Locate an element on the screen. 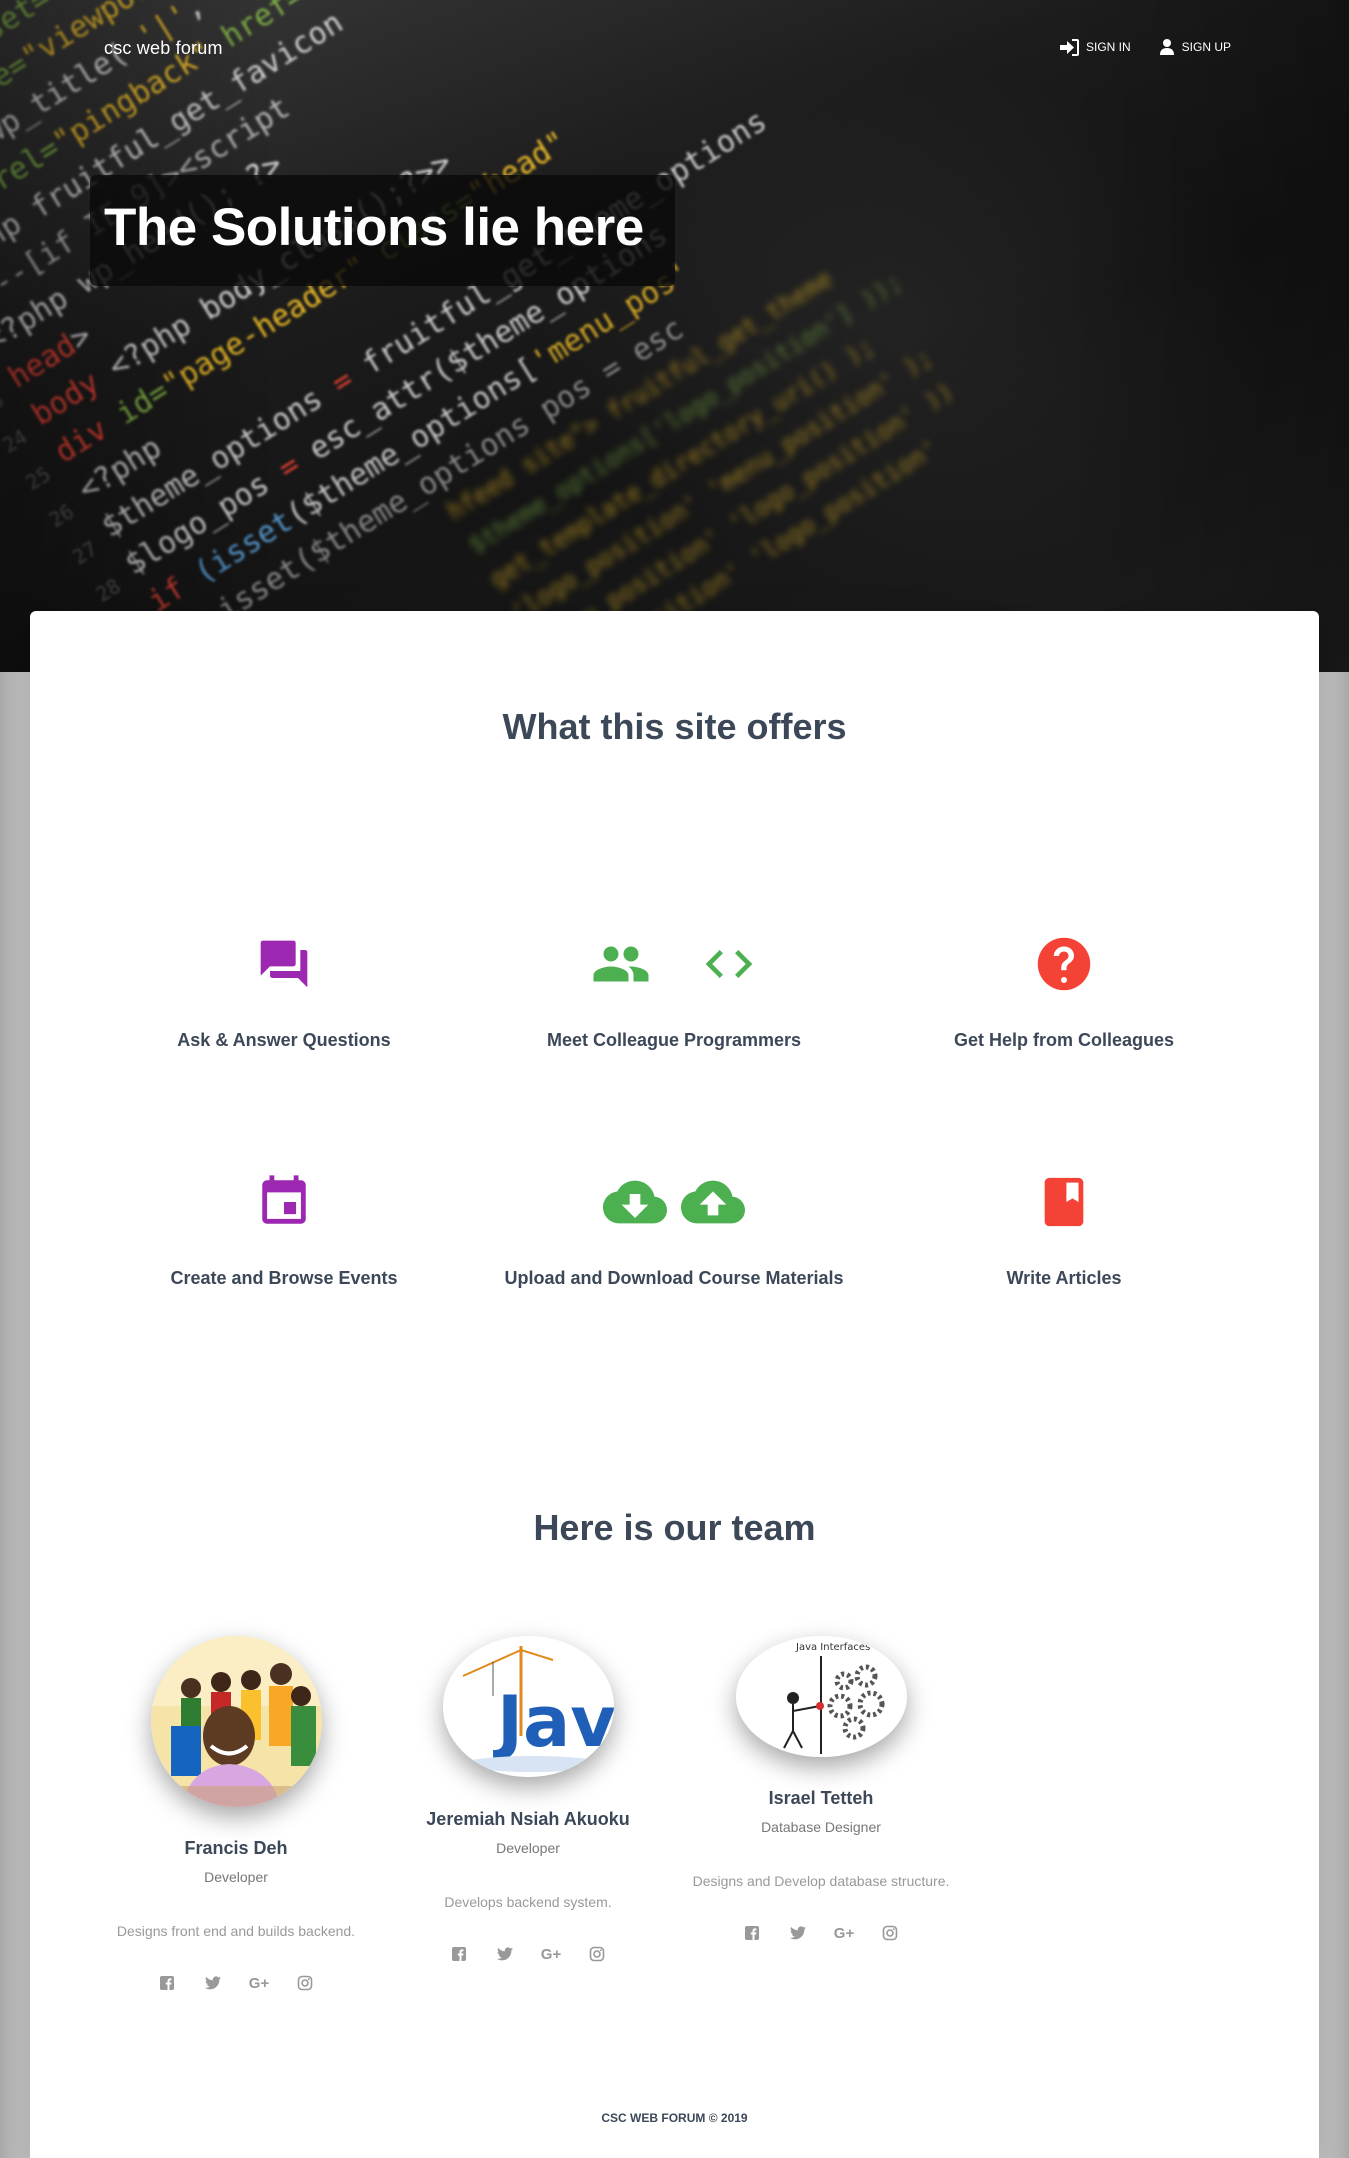  java-interfaces-image: Java Interfaces is located at coordinates (821, 1696).